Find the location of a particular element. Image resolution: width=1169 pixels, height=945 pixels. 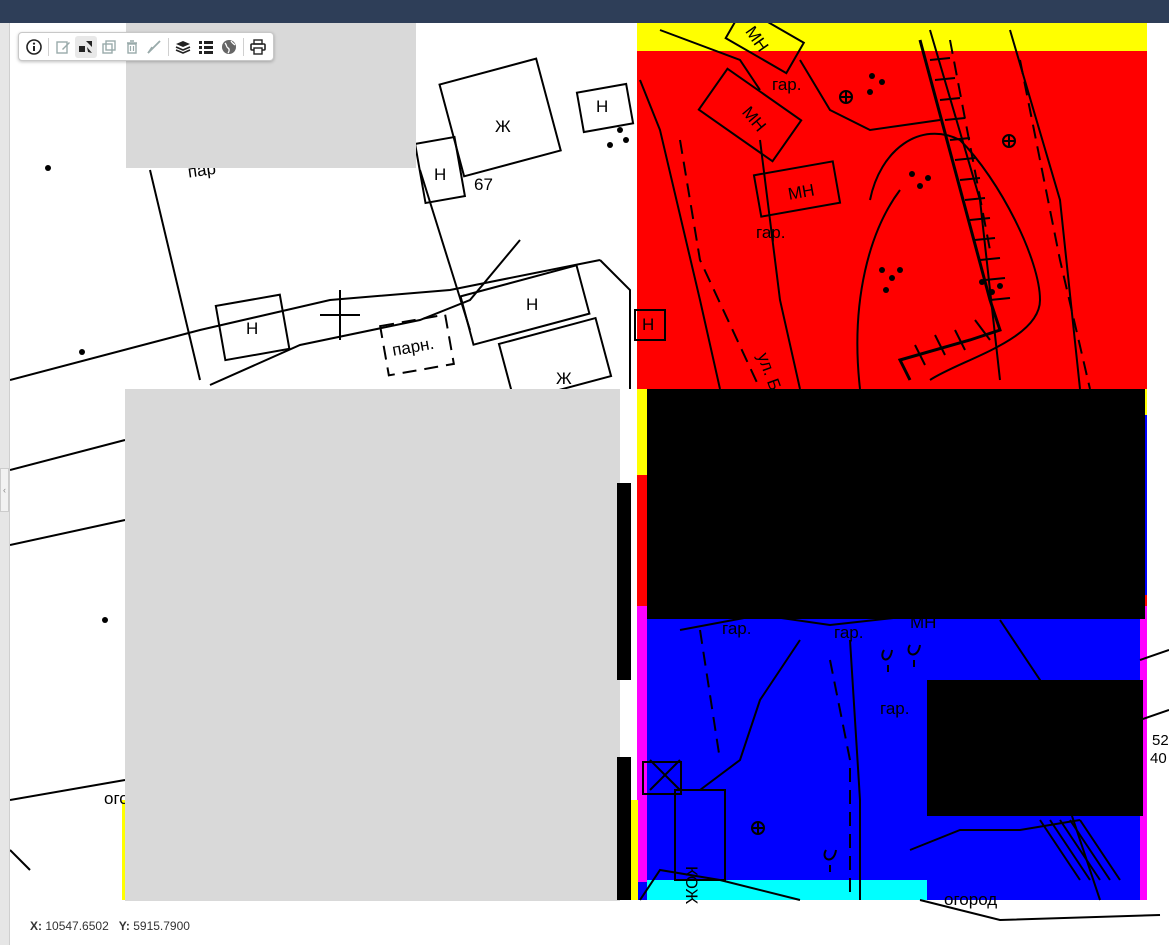

yellow-zone-top is located at coordinates (892, 37).